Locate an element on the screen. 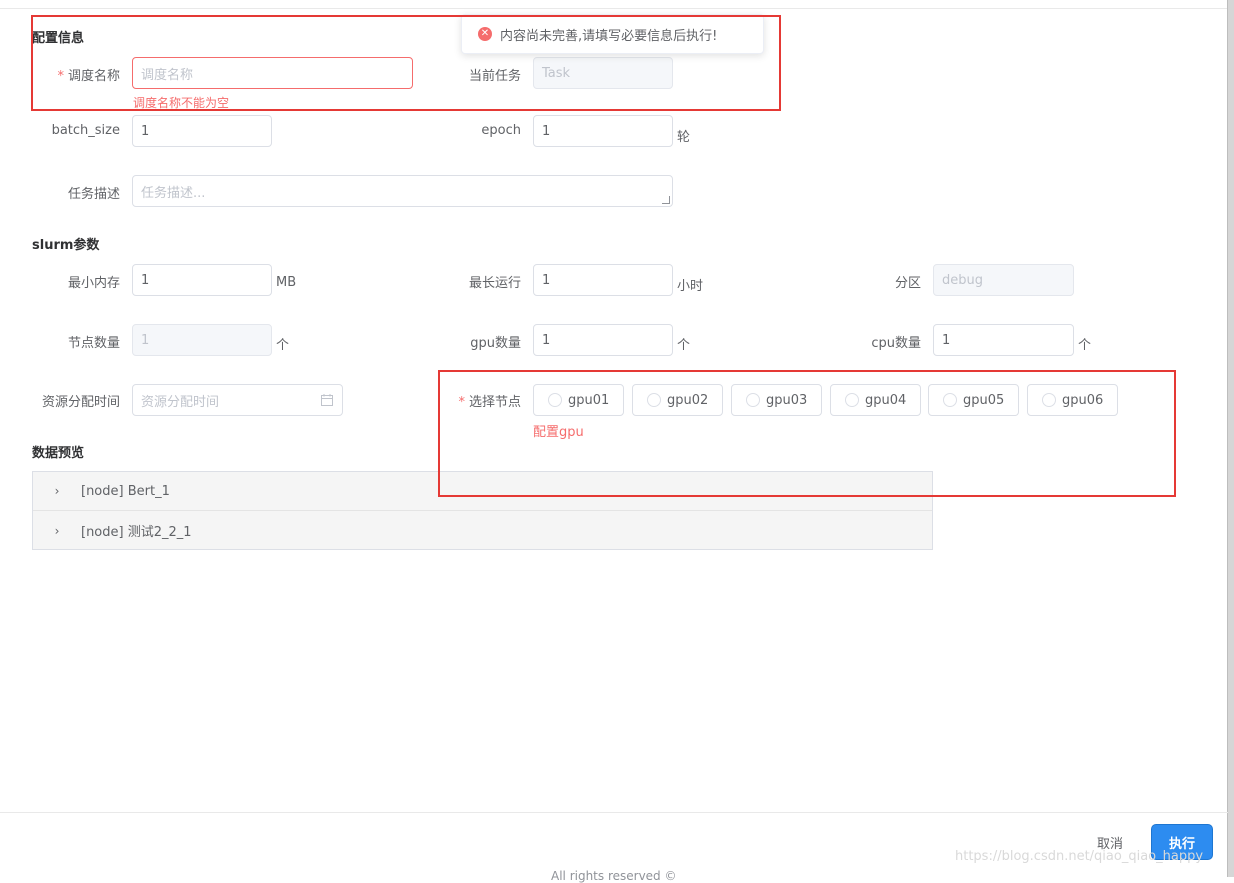 The width and height of the screenshot is (1234, 883). max-runtime-label: 最长运行 is located at coordinates (494, 283).